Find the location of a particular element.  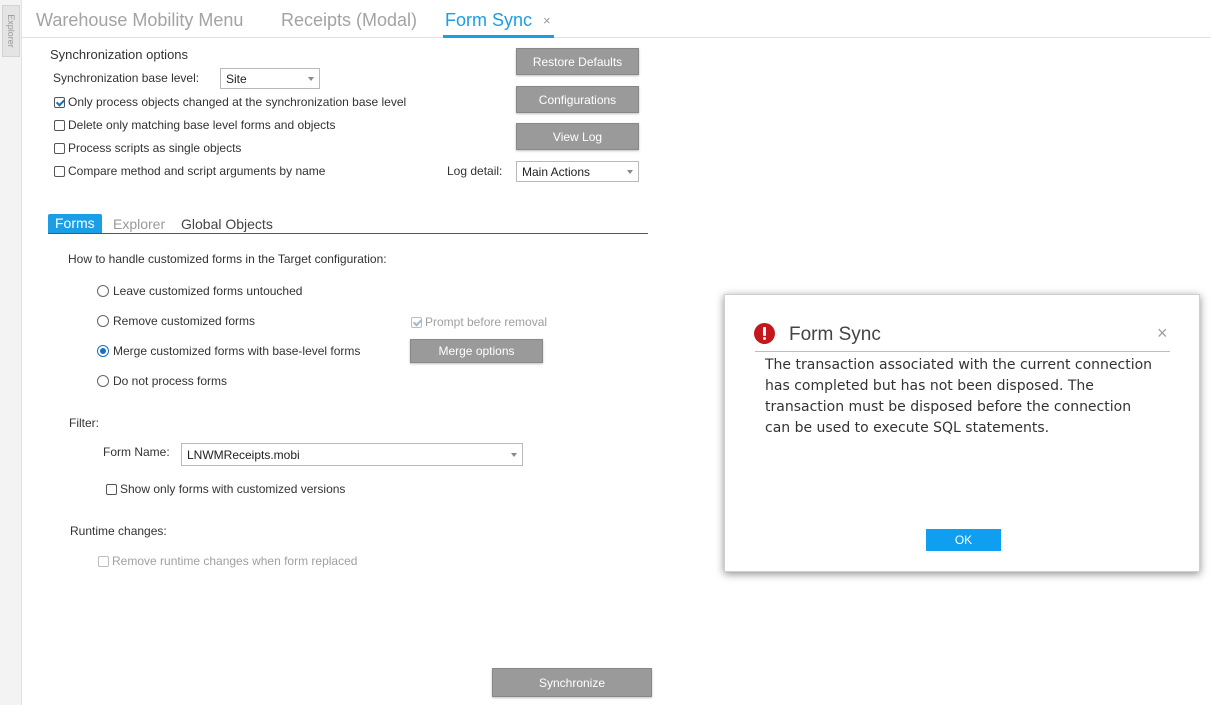

dialog-title: Form Sync is located at coordinates (835, 334).